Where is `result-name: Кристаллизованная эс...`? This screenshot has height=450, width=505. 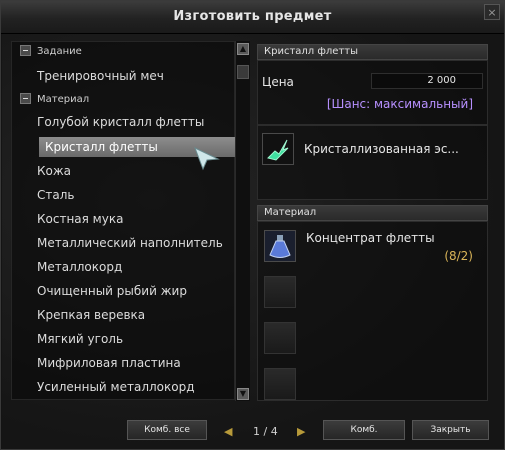
result-name: Кристаллизованная эс... is located at coordinates (381, 149).